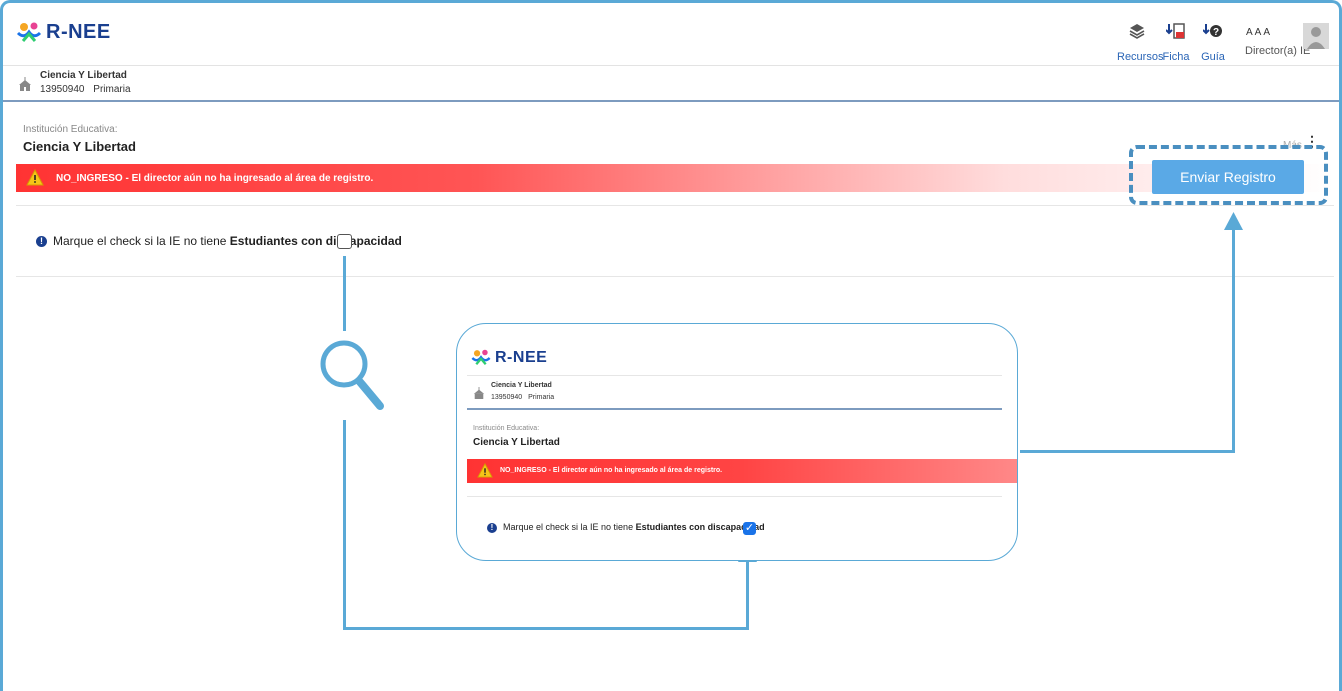 The image size is (1342, 691). I want to click on avatar, so click(1316, 36).